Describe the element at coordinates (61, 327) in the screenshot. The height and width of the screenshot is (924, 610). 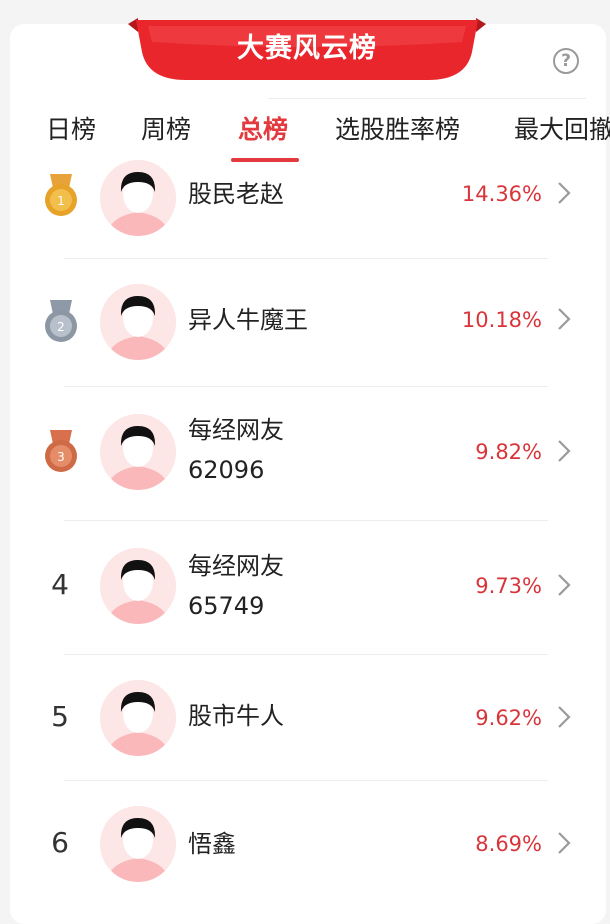
I see `svg-text: 2` at that location.